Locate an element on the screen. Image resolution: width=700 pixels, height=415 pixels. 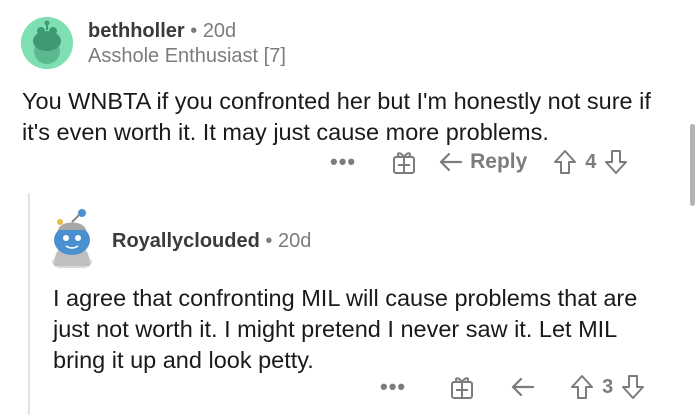
reply-button is located at coordinates (523, 387).